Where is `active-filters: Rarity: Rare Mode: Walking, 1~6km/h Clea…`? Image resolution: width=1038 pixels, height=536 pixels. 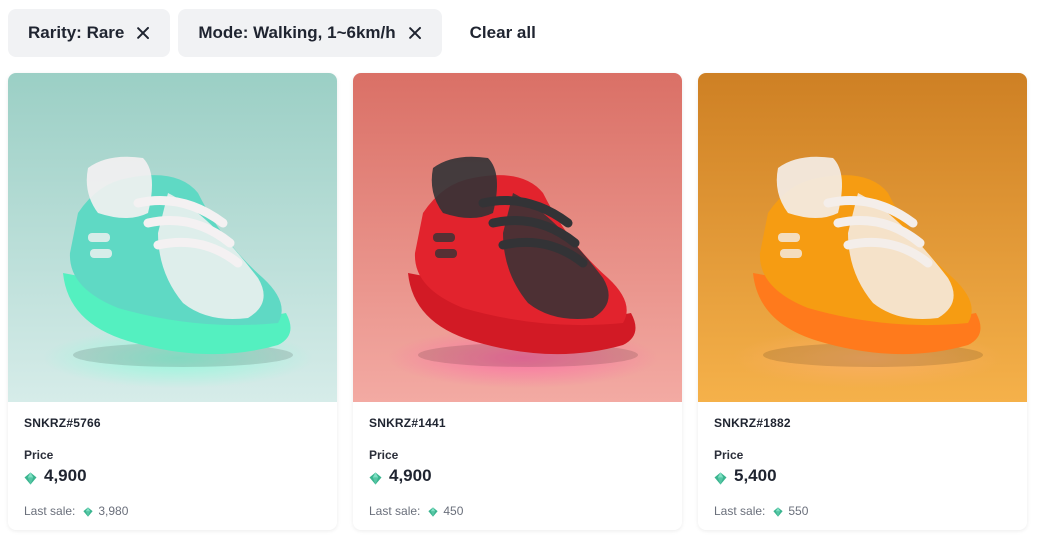 active-filters: Rarity: Rare Mode: Walking, 1~6km/h Clea… is located at coordinates (272, 33).